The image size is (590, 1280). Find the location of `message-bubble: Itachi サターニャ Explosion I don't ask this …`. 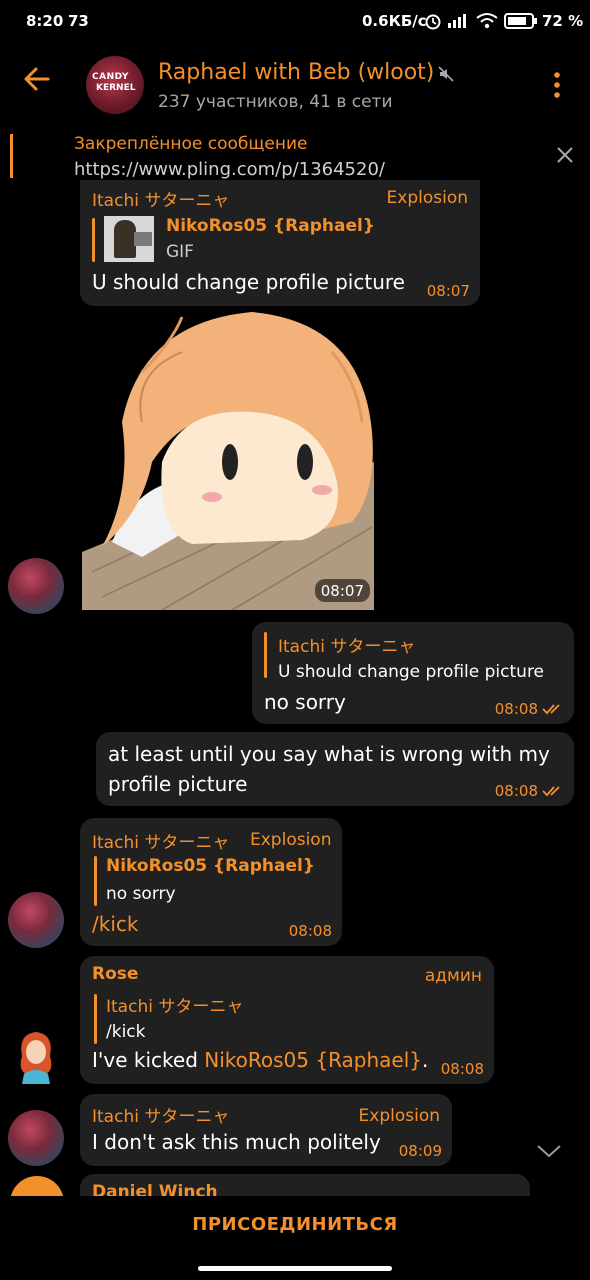

message-bubble: Itachi サターニャ Explosion I don't ask this … is located at coordinates (266, 1130).